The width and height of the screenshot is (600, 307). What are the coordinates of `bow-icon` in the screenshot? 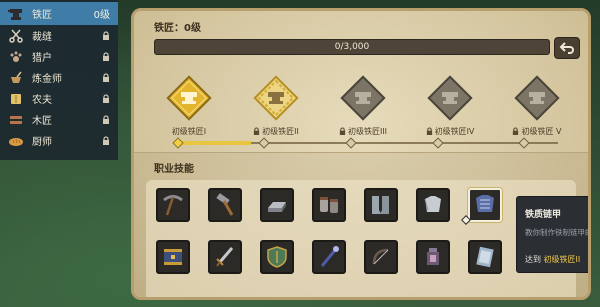 It's located at (380, 256).